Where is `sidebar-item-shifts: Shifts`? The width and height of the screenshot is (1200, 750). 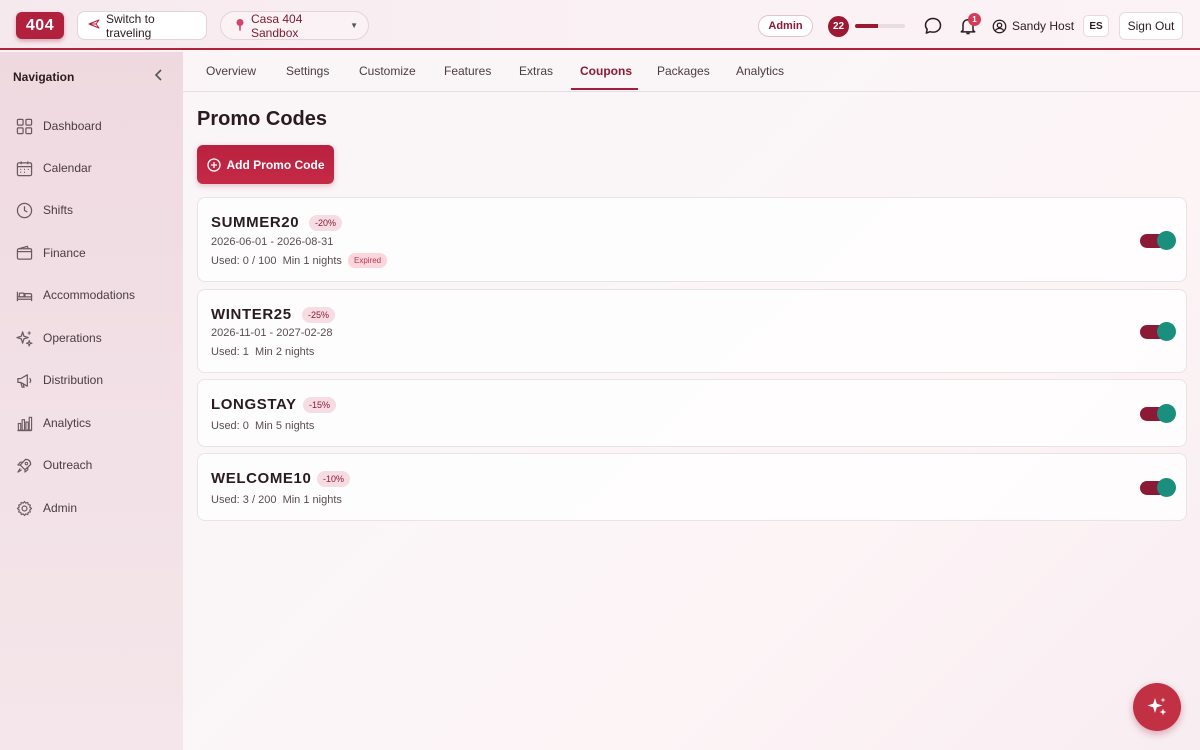 sidebar-item-shifts: Shifts is located at coordinates (44, 210).